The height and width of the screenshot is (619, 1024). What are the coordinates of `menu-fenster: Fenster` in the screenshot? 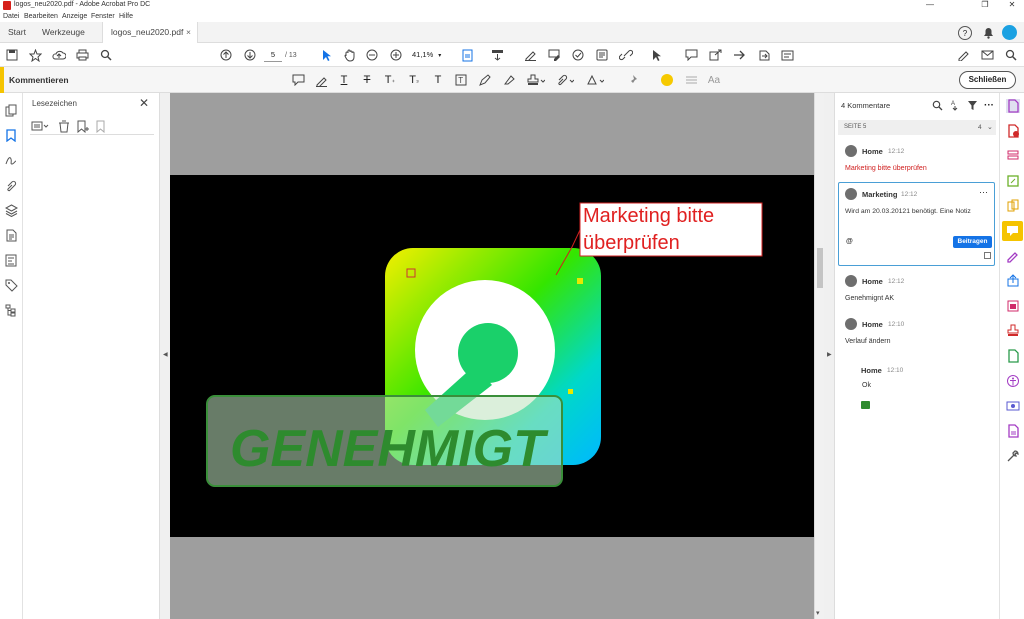 It's located at (103, 16).